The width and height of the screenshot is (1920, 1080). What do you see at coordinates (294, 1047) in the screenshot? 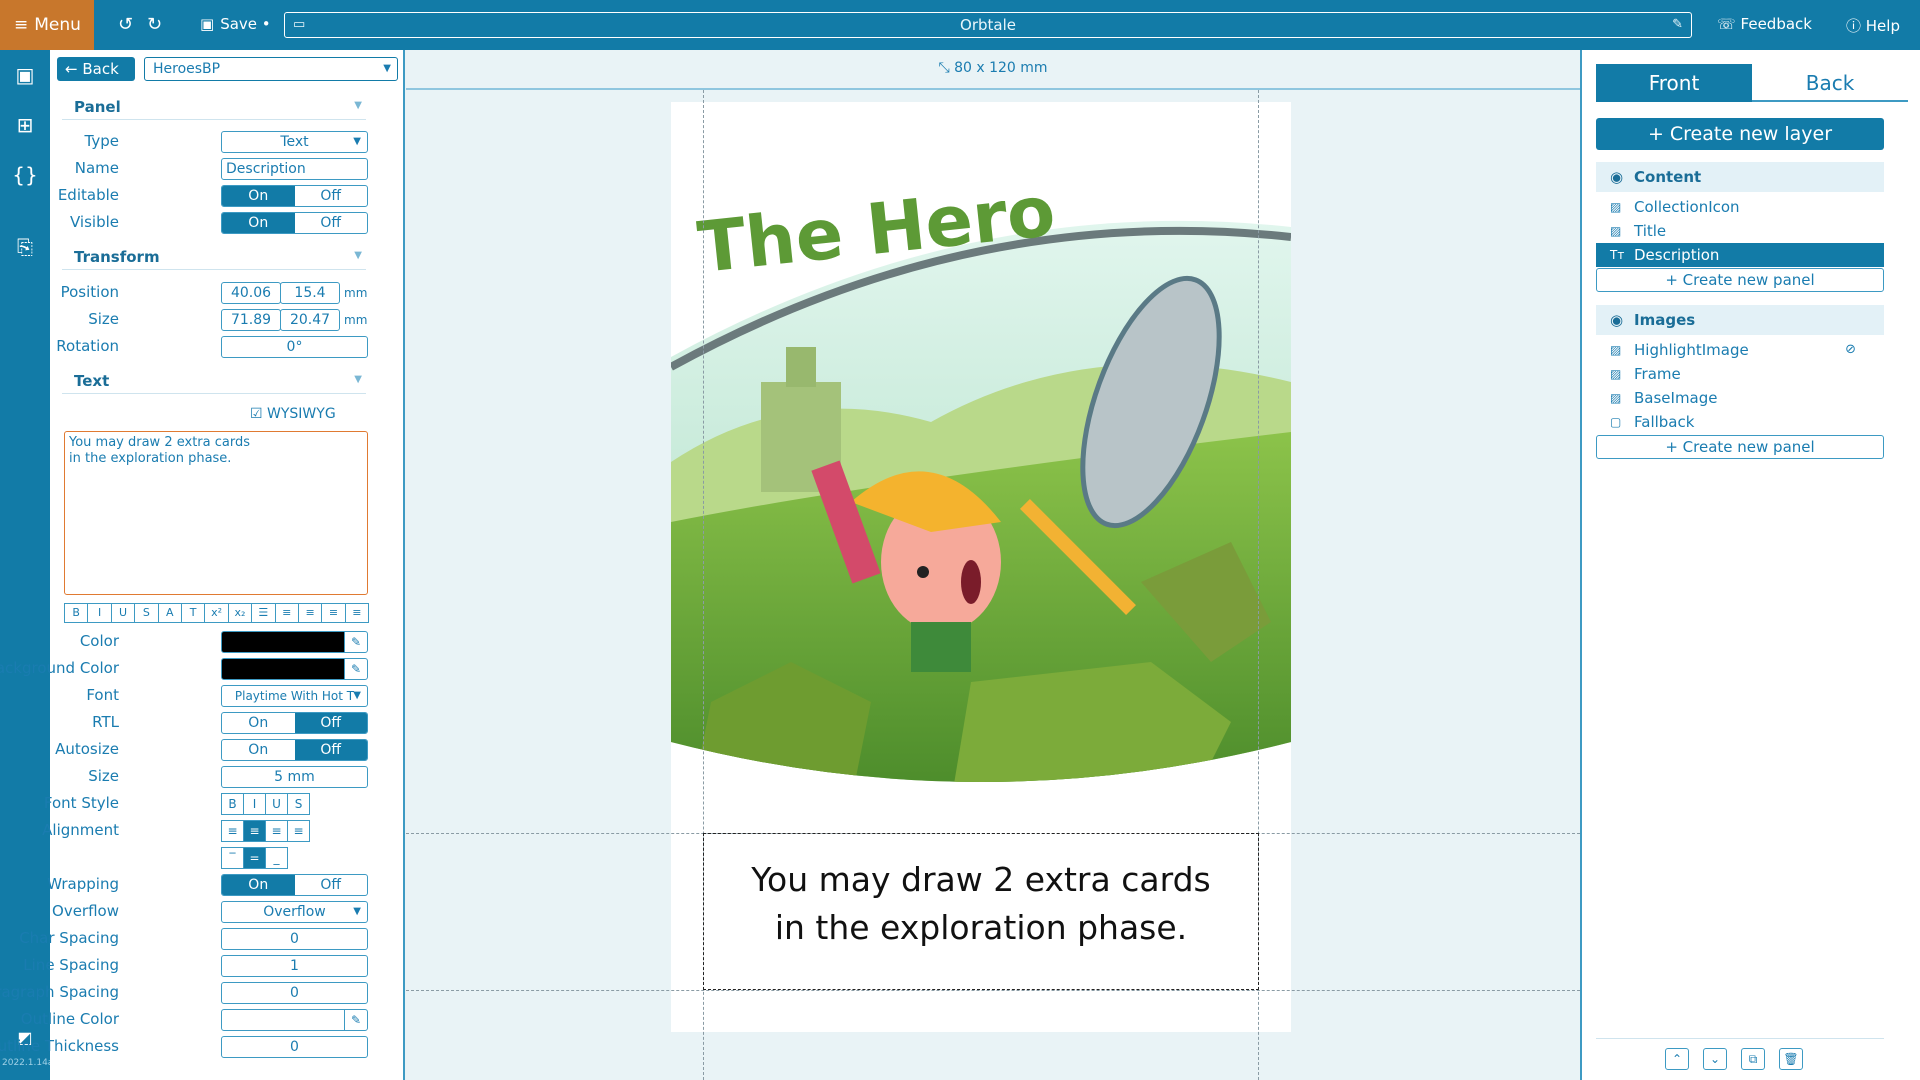
I see `outline-thickness-input: 0` at bounding box center [294, 1047].